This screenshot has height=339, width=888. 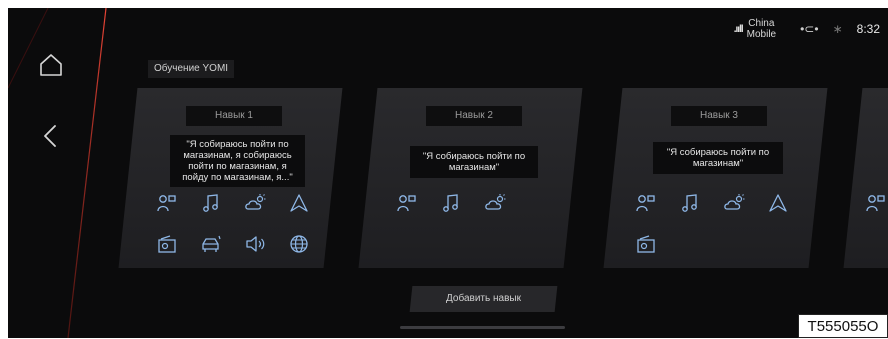 What do you see at coordinates (211, 244) in the screenshot?
I see `vehicle-icon` at bounding box center [211, 244].